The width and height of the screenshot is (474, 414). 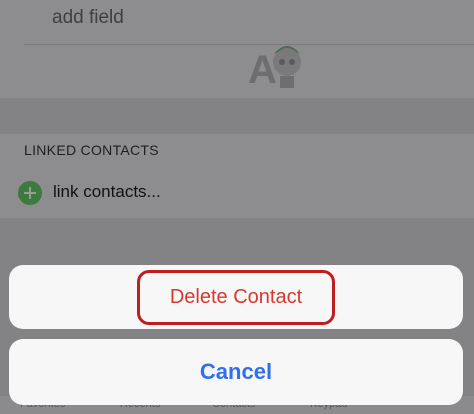 What do you see at coordinates (30, 193) in the screenshot?
I see `add-circle-icon` at bounding box center [30, 193].